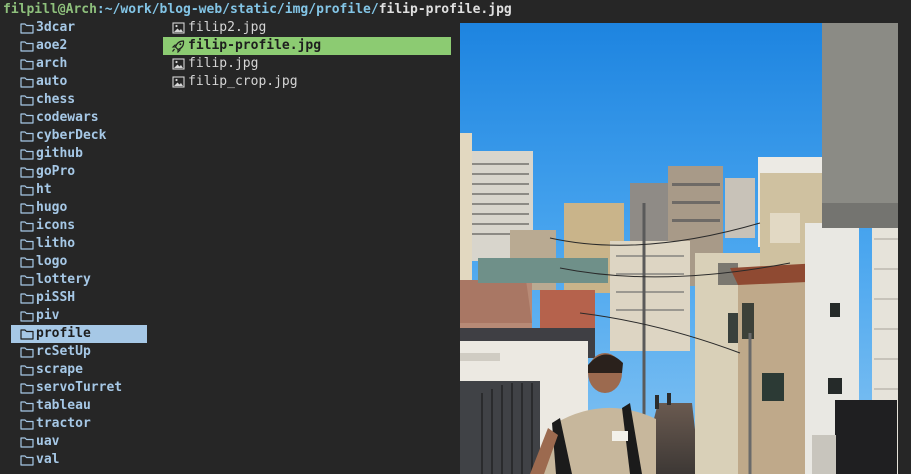 The width and height of the screenshot is (911, 474). I want to click on file-item-label: filip.jpg, so click(223, 63).